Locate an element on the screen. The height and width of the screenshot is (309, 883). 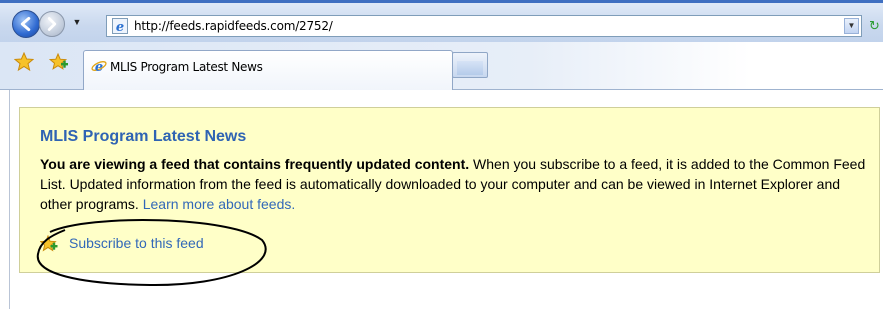
address-dropdown-button: ▼ is located at coordinates (851, 26).